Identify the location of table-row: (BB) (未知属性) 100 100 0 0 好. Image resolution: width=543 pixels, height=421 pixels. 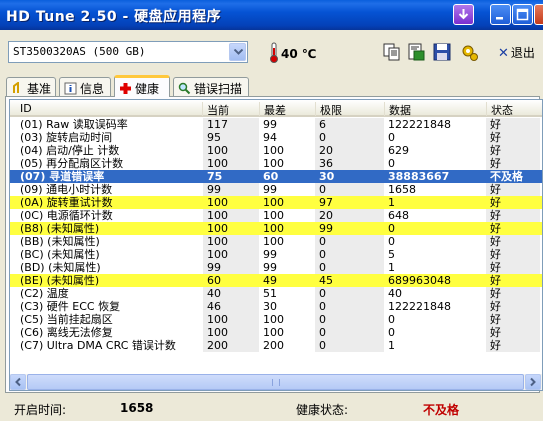
(276, 241).